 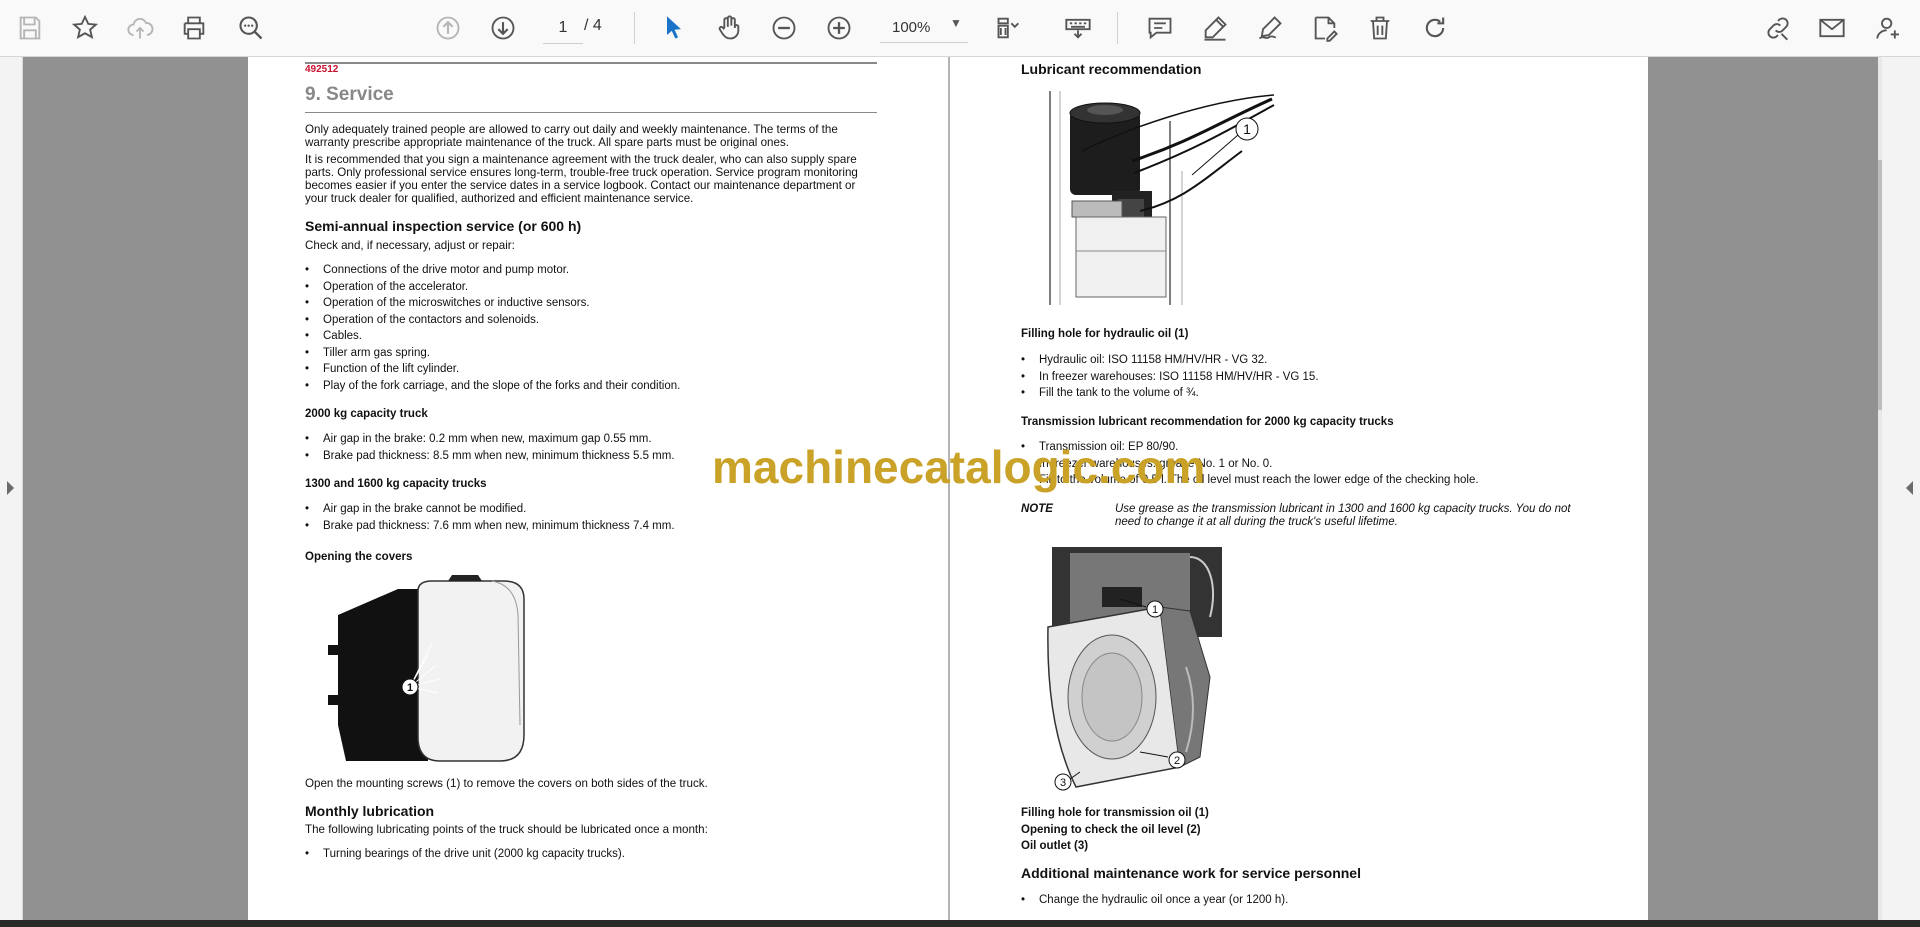 I want to click on rotate-icon, so click(x=1435, y=28).